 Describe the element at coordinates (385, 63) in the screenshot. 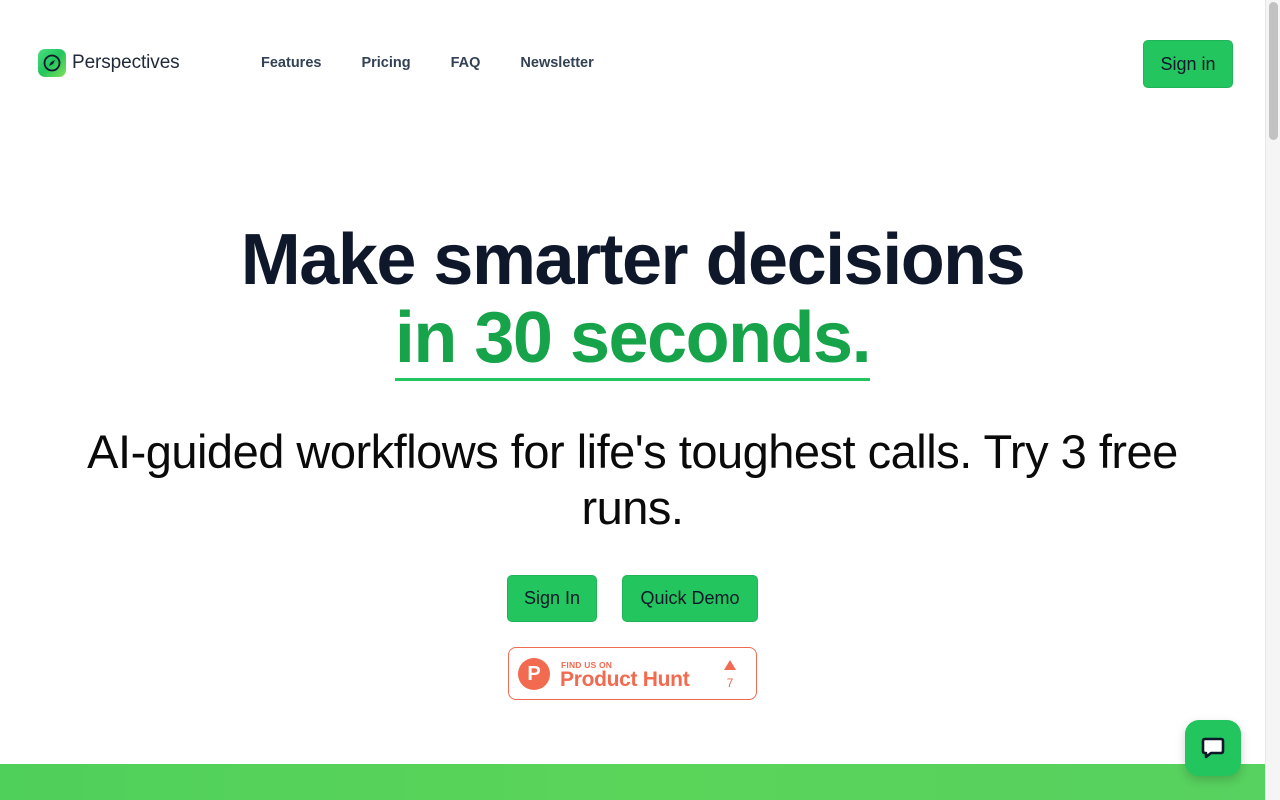

I see `nav-item-pricing: Pricing` at that location.